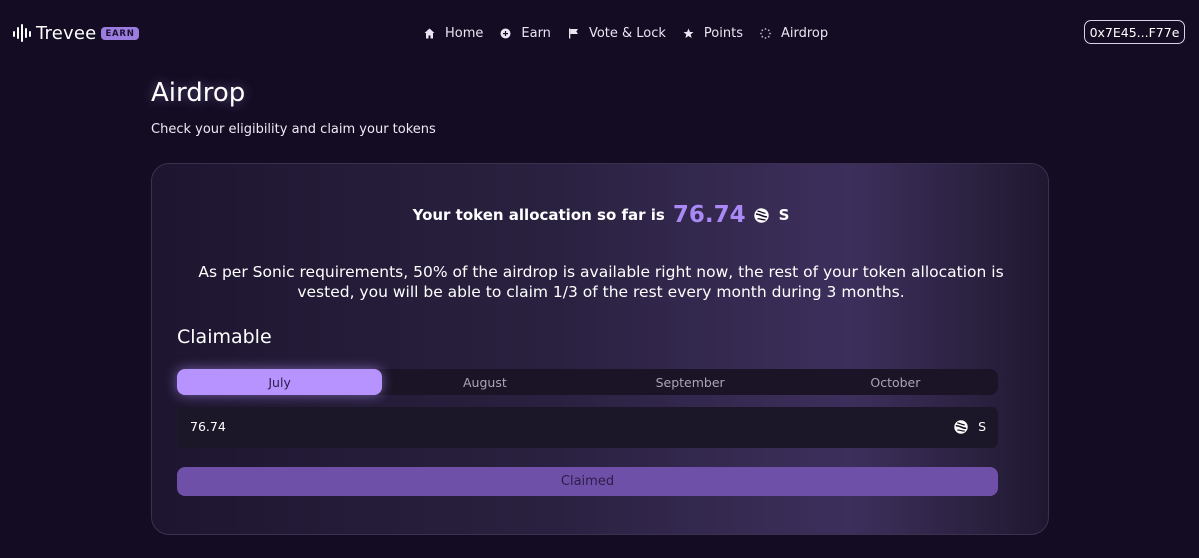 The height and width of the screenshot is (558, 1199). What do you see at coordinates (895, 382) in the screenshot?
I see `tab-october: October` at bounding box center [895, 382].